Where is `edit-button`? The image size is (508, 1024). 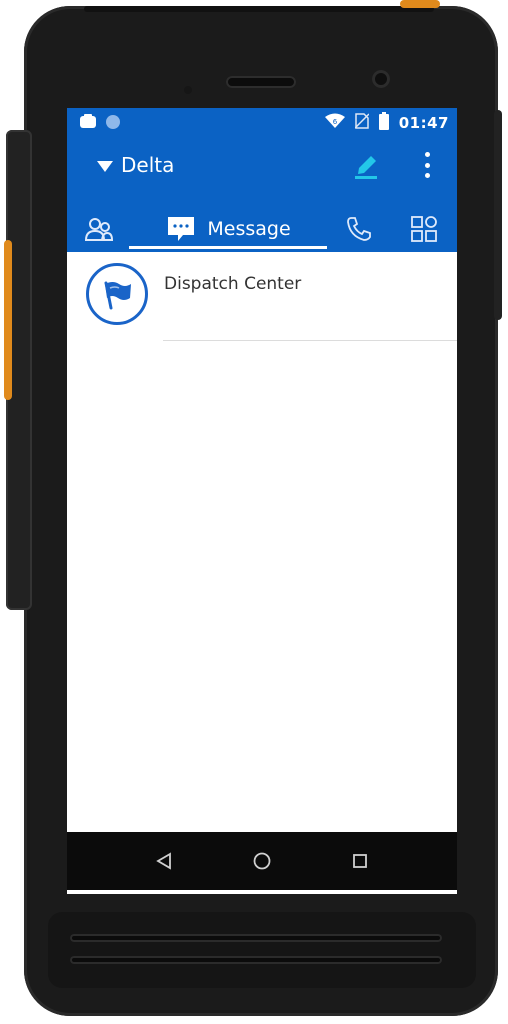
edit-button is located at coordinates (367, 165).